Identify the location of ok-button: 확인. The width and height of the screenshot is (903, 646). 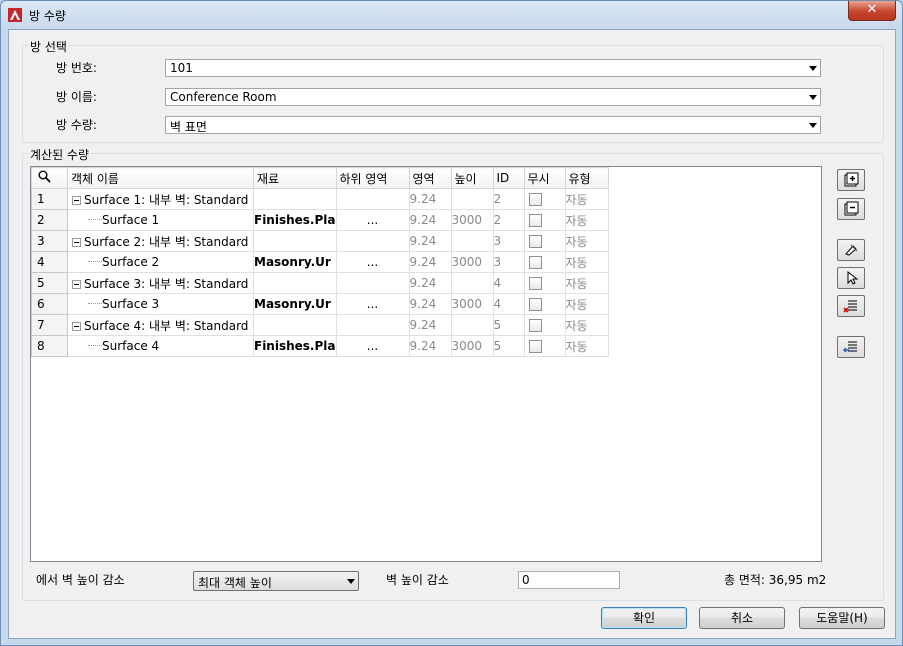
(644, 618).